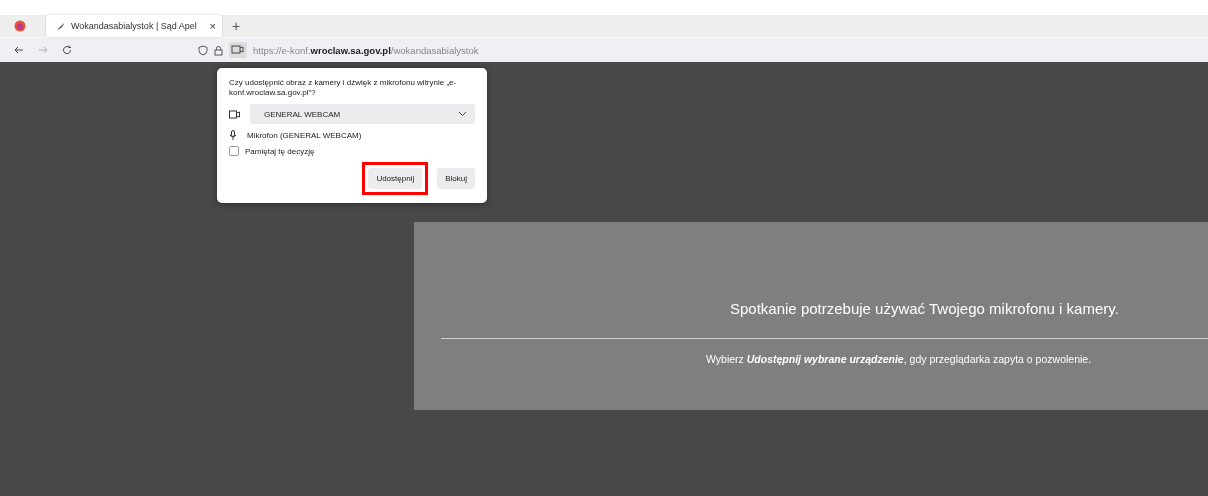 This screenshot has width=1208, height=496. What do you see at coordinates (60, 26) in the screenshot?
I see `feather-icon` at bounding box center [60, 26].